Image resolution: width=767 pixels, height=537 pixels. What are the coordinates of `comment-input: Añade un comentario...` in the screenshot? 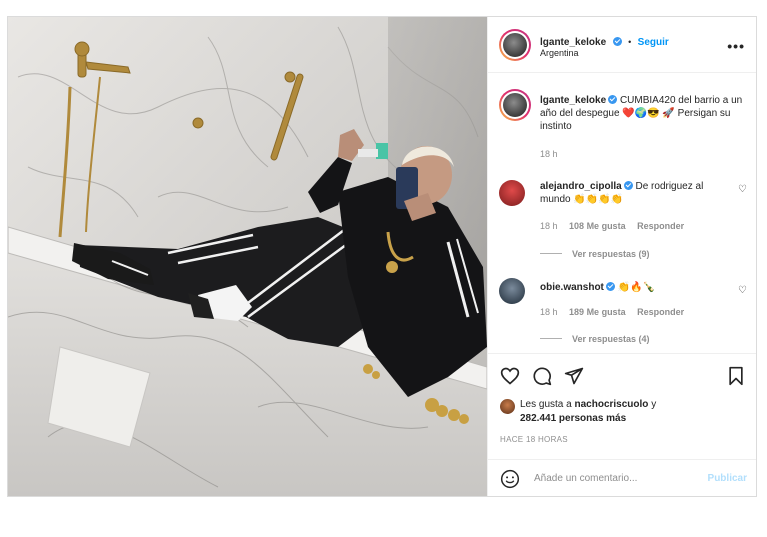 It's located at (585, 478).